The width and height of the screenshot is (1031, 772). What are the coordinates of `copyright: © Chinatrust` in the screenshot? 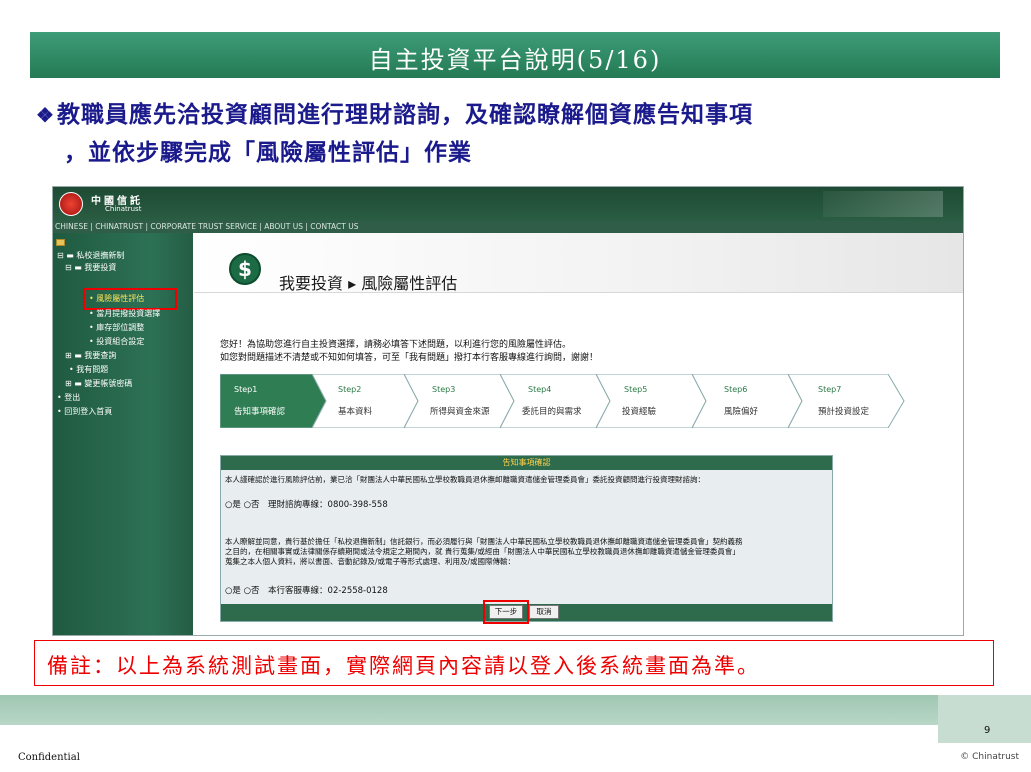 It's located at (989, 757).